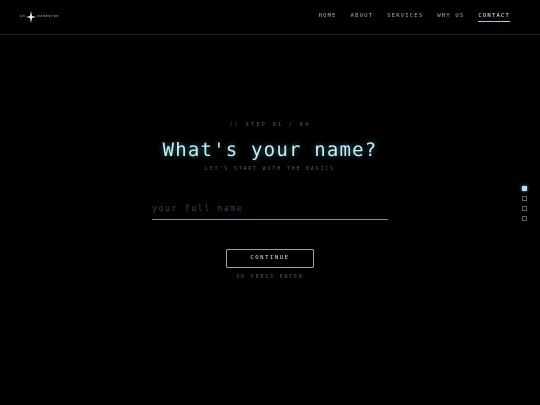 The height and width of the screenshot is (405, 540). Describe the element at coordinates (405, 17) in the screenshot. I see `nav-item-services: SERVICES` at that location.